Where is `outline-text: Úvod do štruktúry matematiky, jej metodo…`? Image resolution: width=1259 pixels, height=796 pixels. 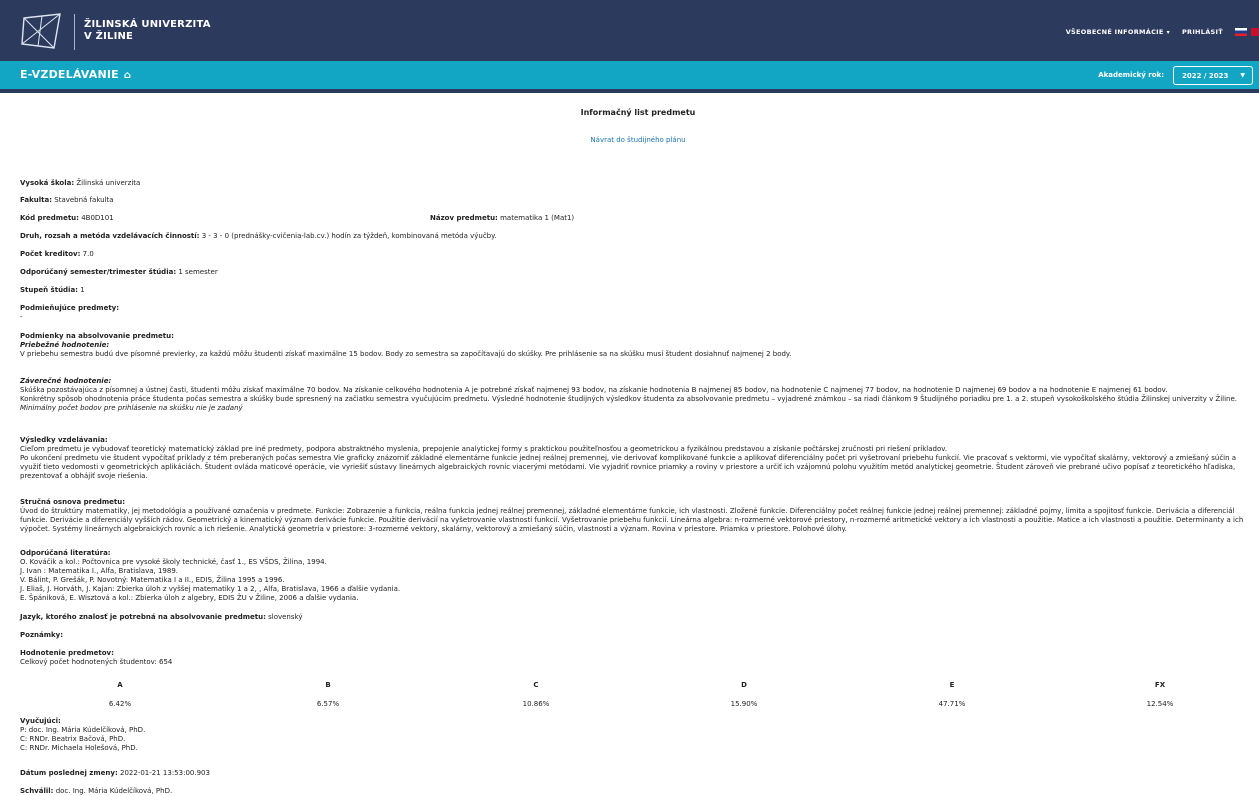
outline-text: Úvod do štruktúry matematiky, jej metodo… is located at coordinates (632, 520).